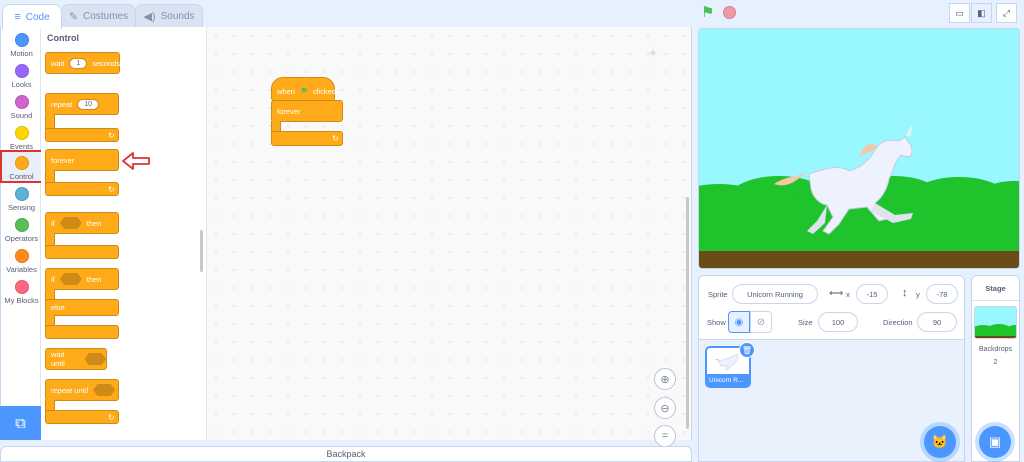 Image resolution: width=1024 pixels, height=462 pixels. I want to click on block-else: else, so click(82, 307).